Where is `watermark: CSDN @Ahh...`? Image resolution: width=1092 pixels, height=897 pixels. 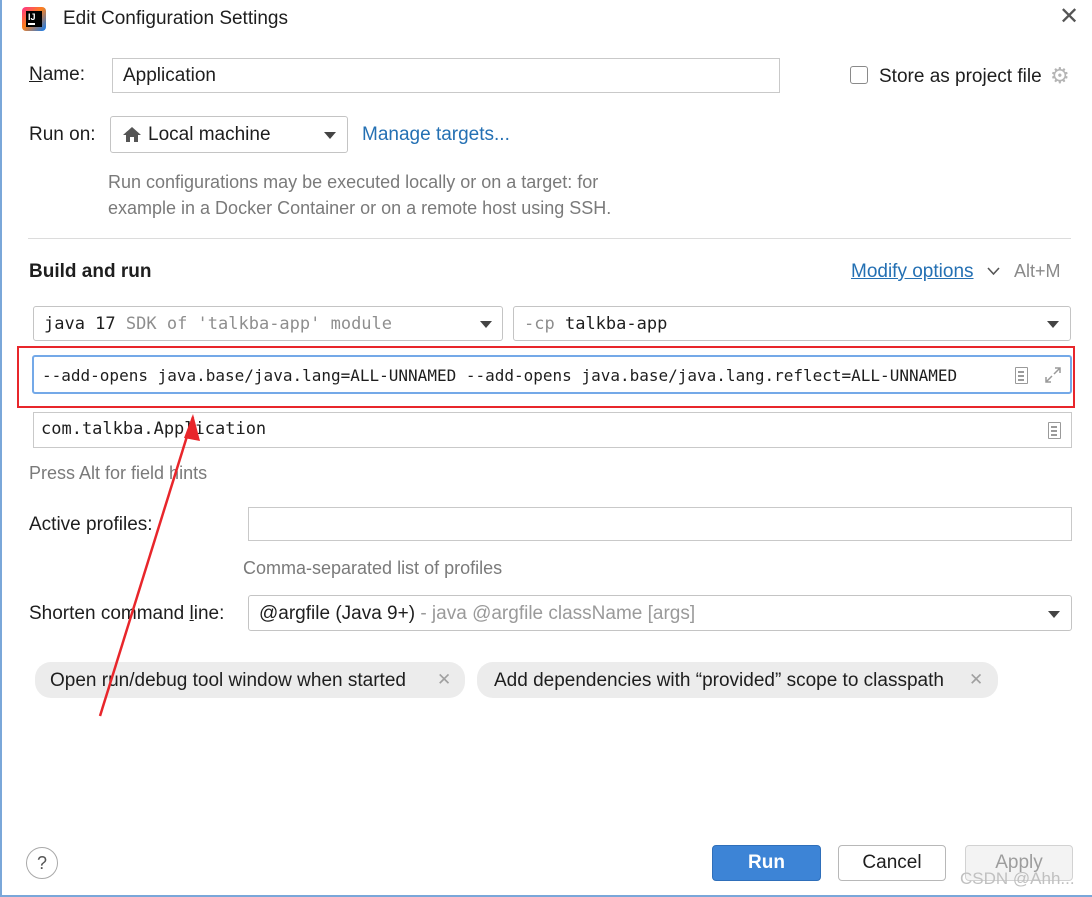
watermark: CSDN @Ahh... is located at coordinates (1017, 878).